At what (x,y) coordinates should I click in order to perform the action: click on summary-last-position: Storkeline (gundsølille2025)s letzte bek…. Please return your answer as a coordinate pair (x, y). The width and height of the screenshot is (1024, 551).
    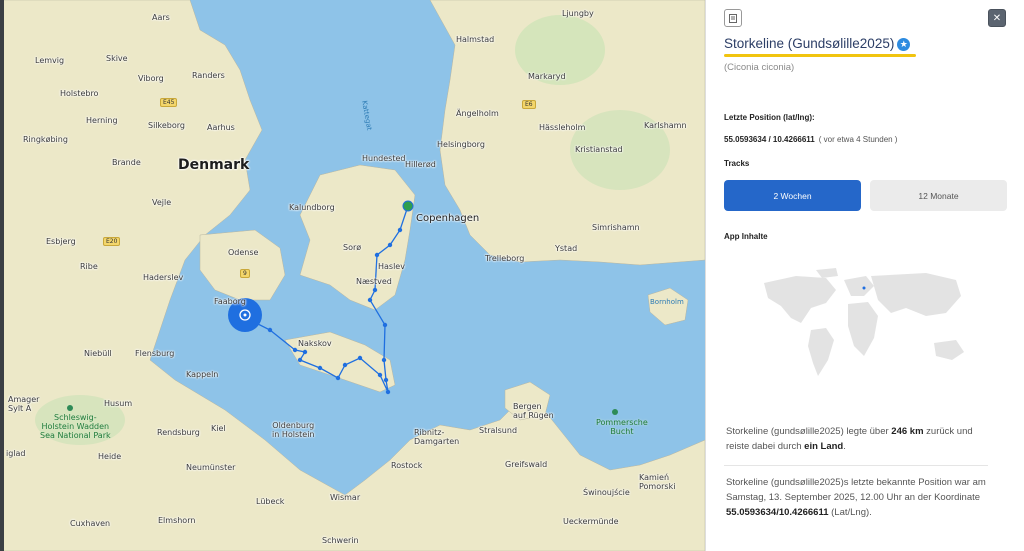
    Looking at the image, I should click on (858, 497).